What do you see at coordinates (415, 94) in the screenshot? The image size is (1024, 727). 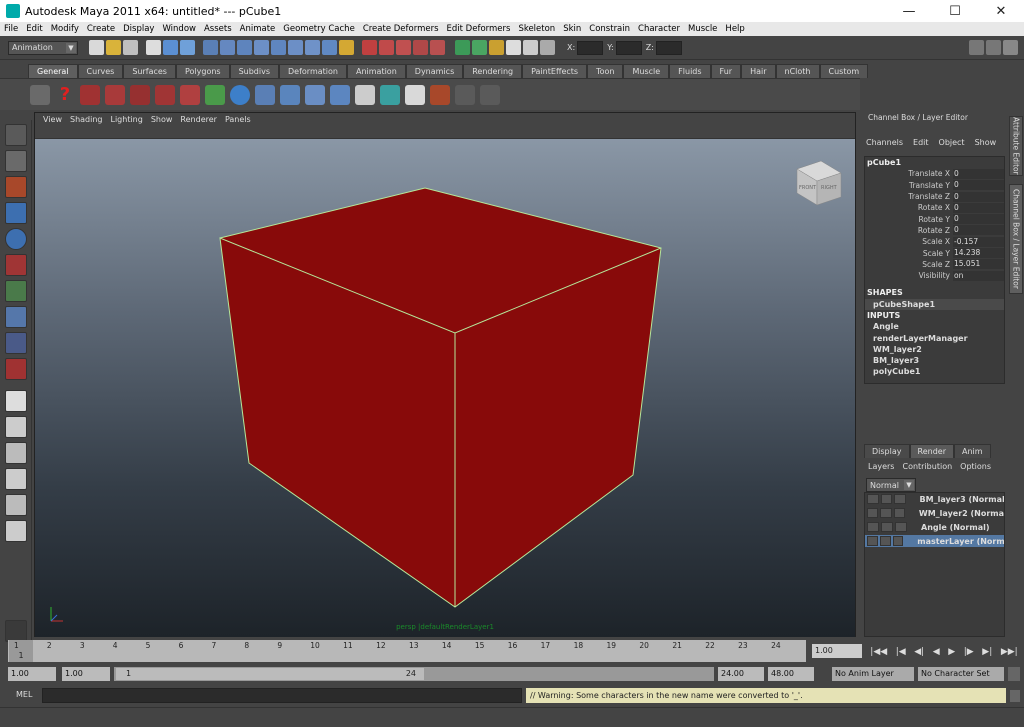 I see `shelf-cube-icon` at bounding box center [415, 94].